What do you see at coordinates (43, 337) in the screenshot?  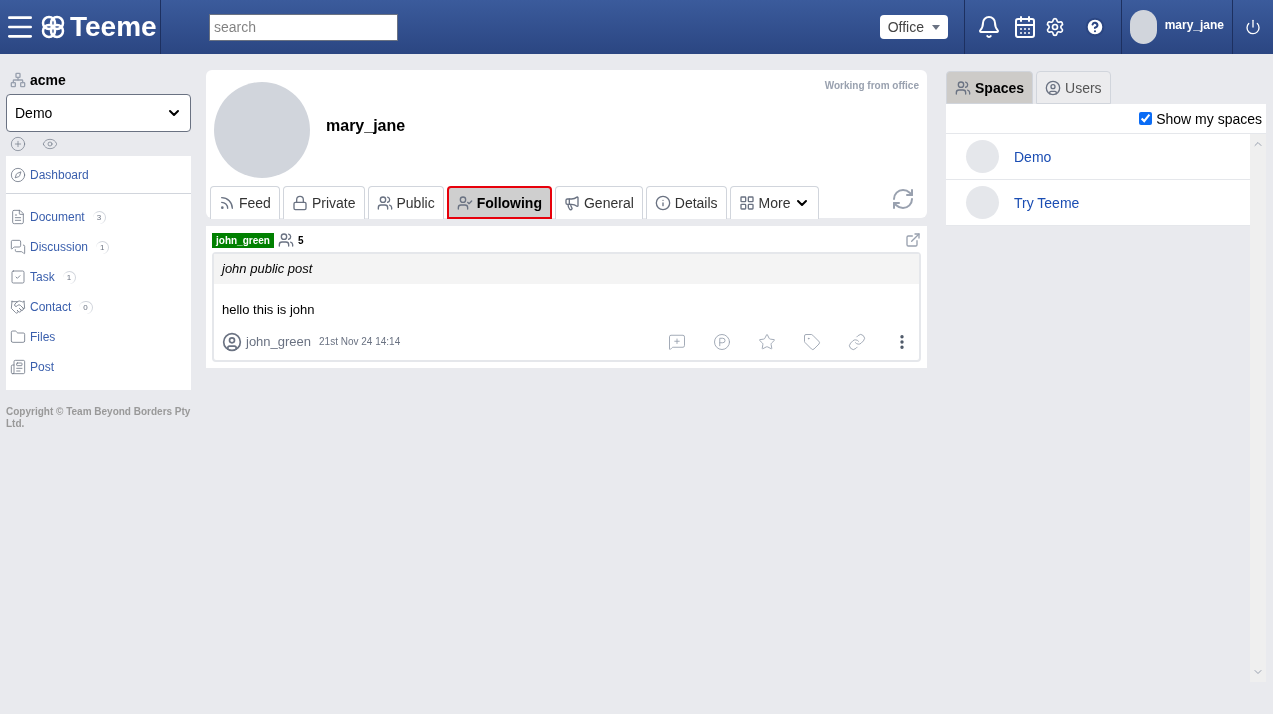 I see `nav-link: Files` at bounding box center [43, 337].